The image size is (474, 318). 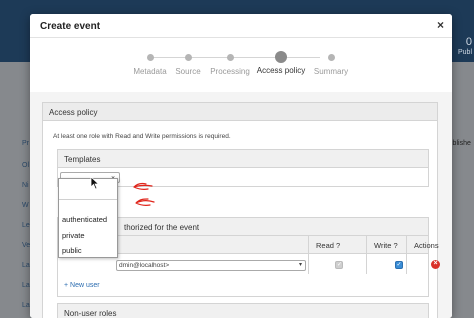 I want to click on modal-header: Create event ×, so click(x=241, y=26).